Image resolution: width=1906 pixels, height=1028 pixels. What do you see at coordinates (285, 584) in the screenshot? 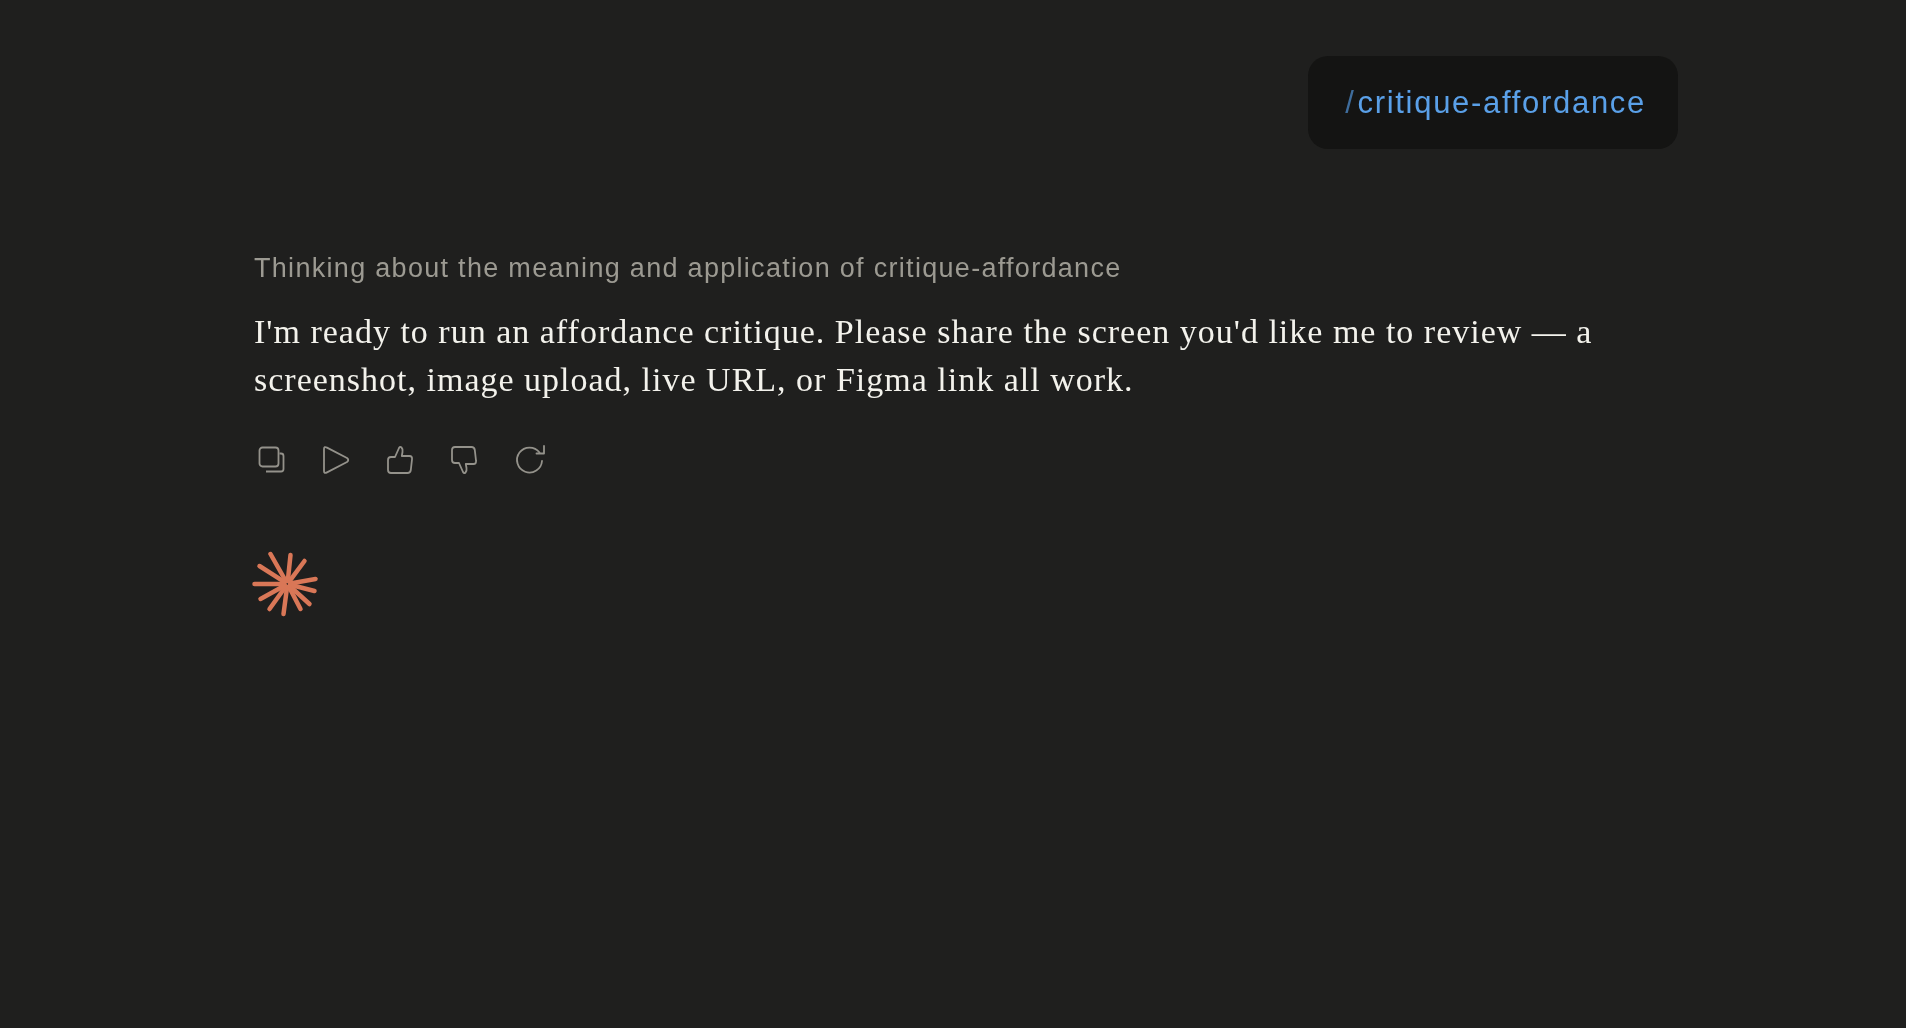
I see `sparkle-icon` at bounding box center [285, 584].